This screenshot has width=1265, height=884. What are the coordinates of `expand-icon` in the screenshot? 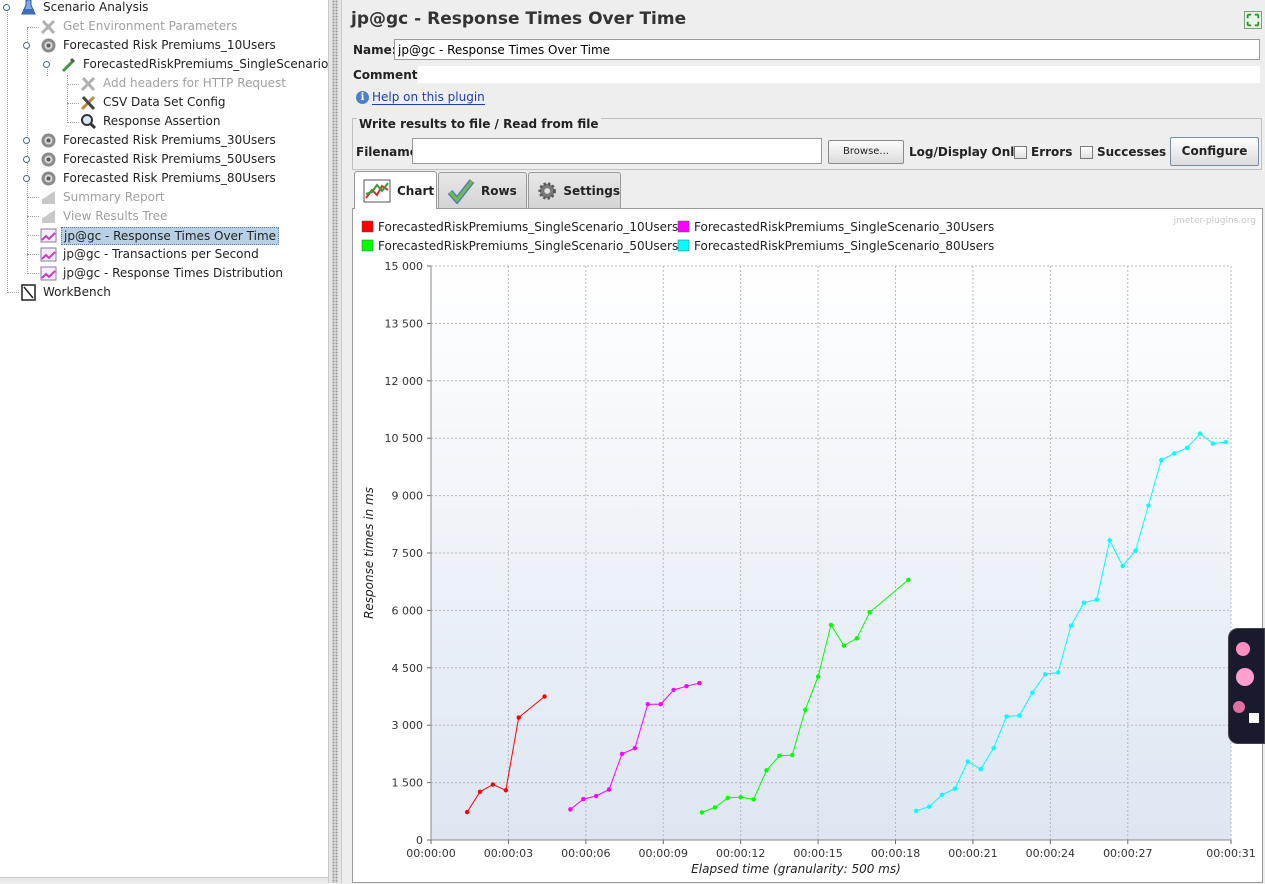 It's located at (1253, 20).